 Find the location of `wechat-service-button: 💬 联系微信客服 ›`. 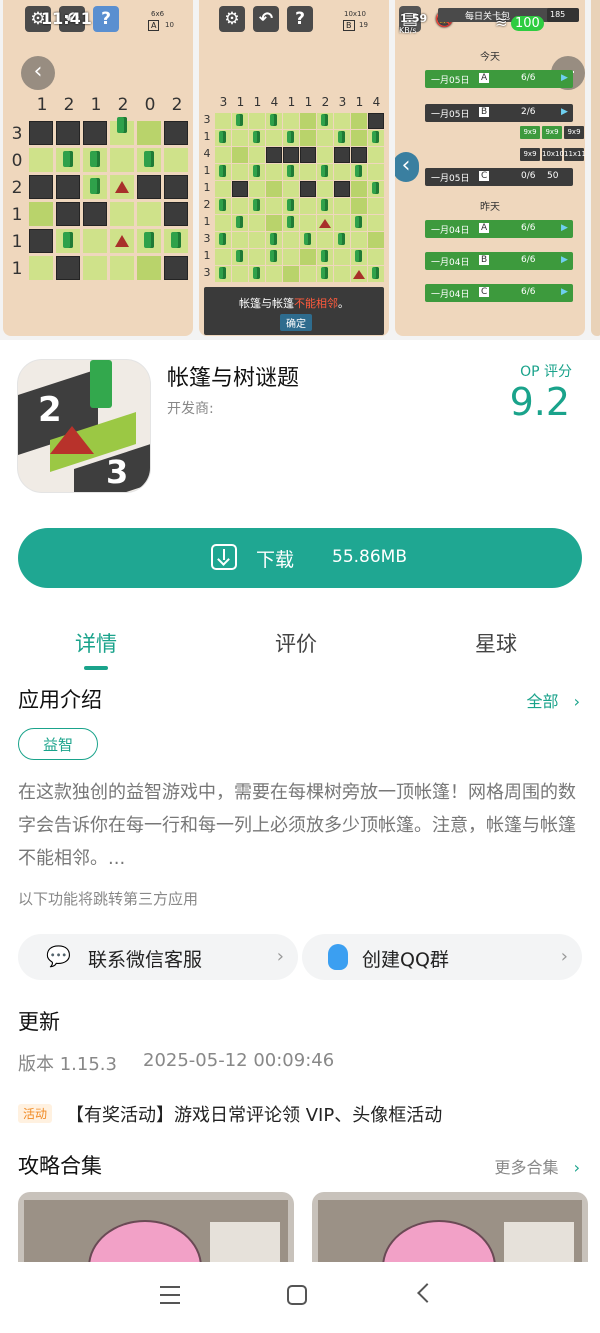

wechat-service-button: 💬 联系微信客服 › is located at coordinates (158, 957).